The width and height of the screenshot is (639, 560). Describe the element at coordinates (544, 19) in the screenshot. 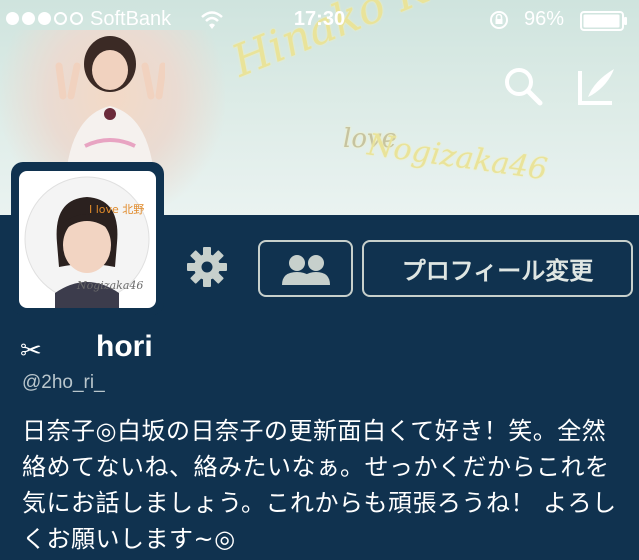

I see `battery-percent: 96%` at that location.